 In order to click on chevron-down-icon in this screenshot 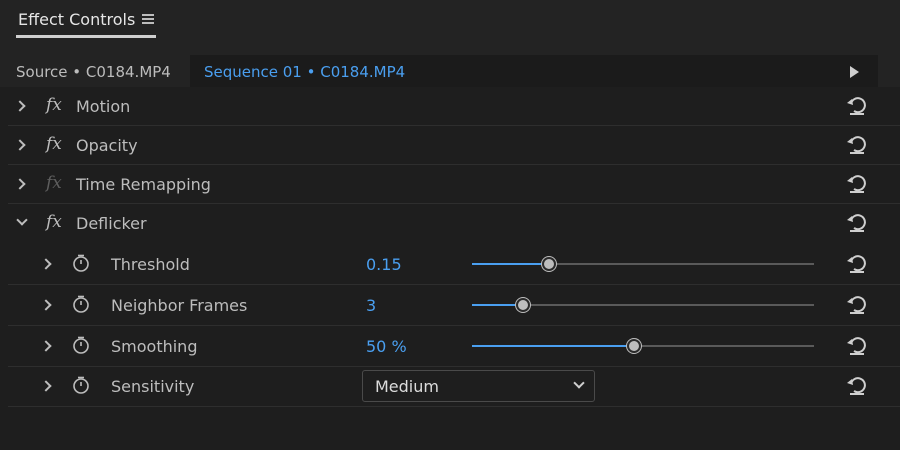, I will do `click(579, 383)`.